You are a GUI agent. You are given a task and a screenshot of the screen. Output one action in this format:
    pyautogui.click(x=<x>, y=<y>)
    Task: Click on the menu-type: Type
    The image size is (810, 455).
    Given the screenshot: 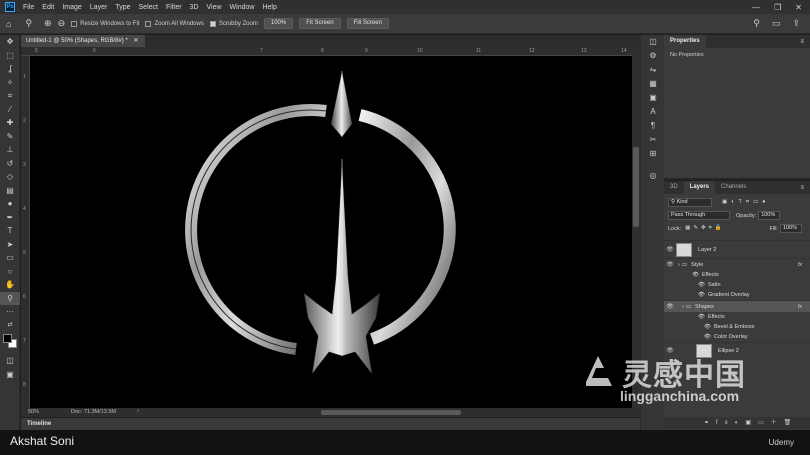 What is the action you would take?
    pyautogui.click(x=122, y=7)
    